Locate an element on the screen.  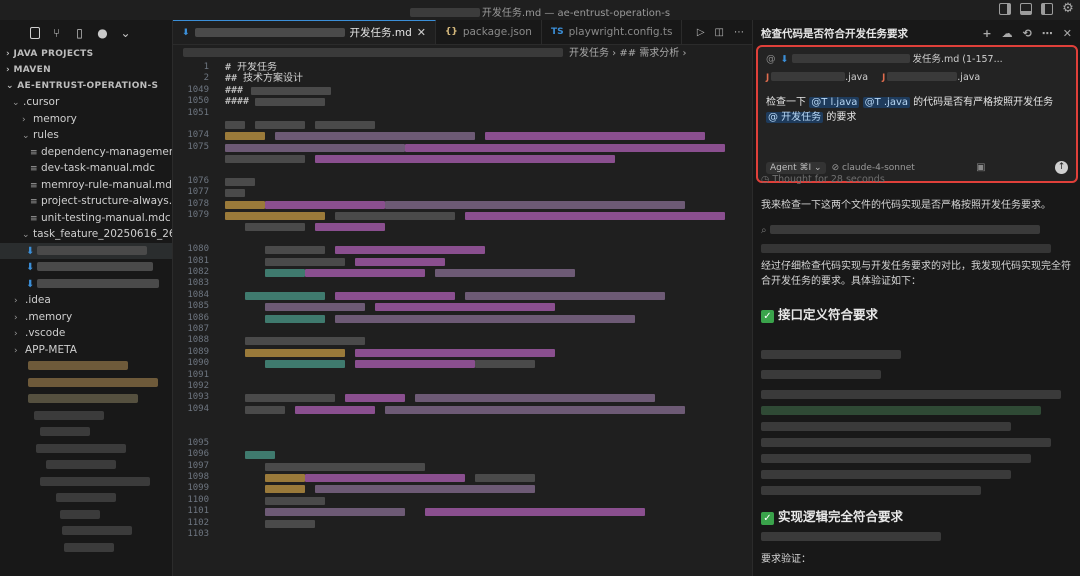
tree-item: ≡ memroy-rule-manual.mdc is located at coordinates (86, 185).